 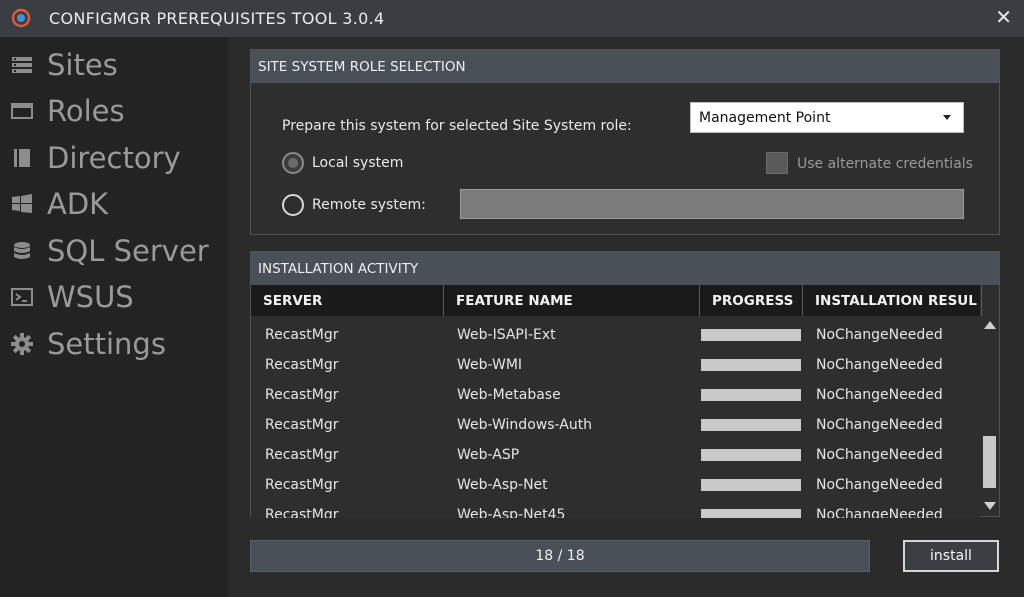 I want to click on overall-progress-bar: 18 / 18, so click(x=560, y=556).